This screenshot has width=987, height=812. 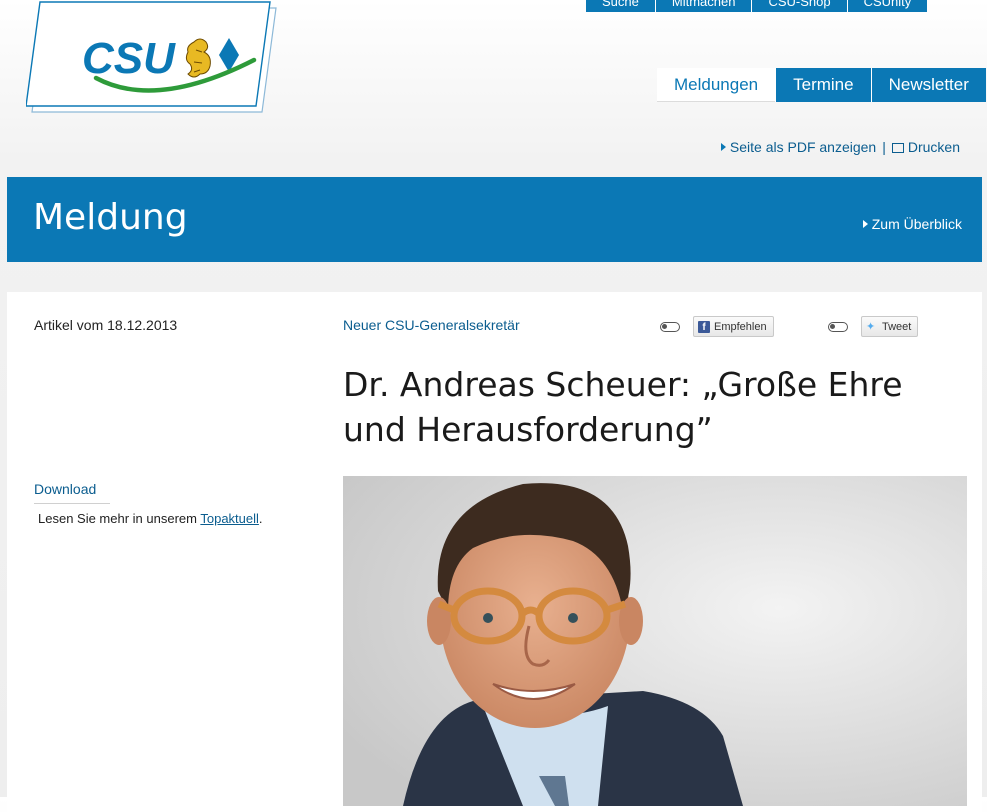 What do you see at coordinates (716, 85) in the screenshot?
I see `tab-meldungen: Meldungen` at bounding box center [716, 85].